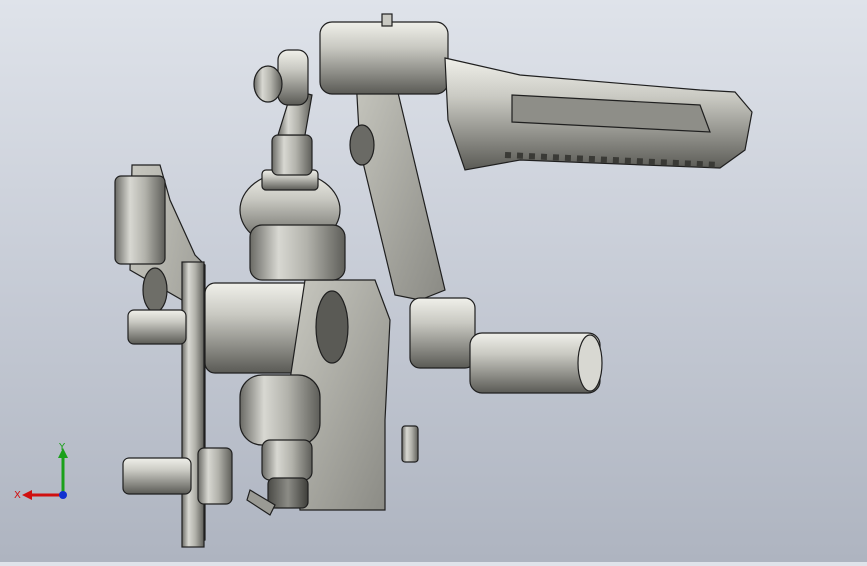 This screenshot has height=566, width=867. Describe the element at coordinates (506, 345) in the screenshot. I see `lower-shaft` at that location.